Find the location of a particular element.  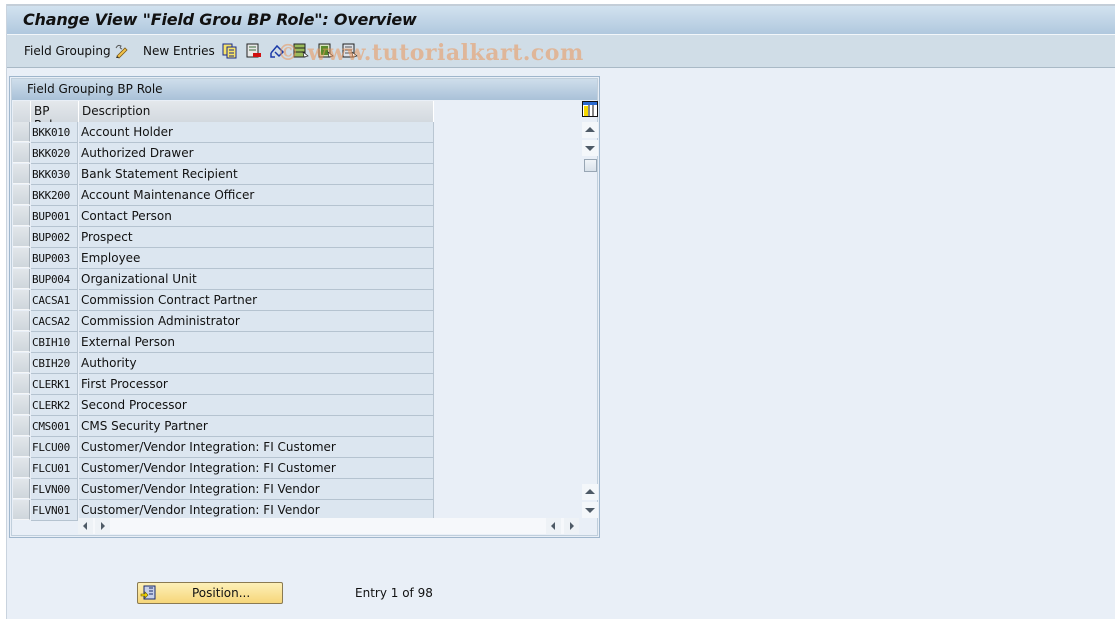

table-row: BKK020 Authorized Drawer is located at coordinates (223, 153).